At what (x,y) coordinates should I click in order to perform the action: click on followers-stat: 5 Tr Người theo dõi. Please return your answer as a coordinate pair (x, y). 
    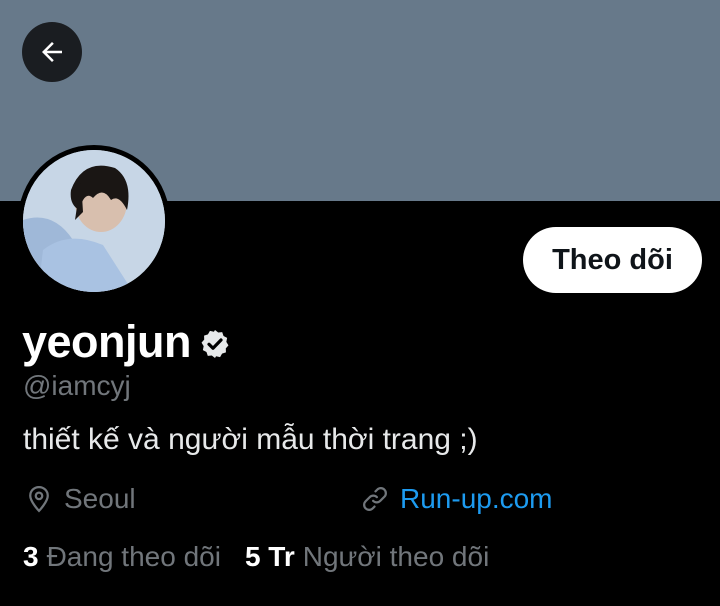
    Looking at the image, I should click on (367, 557).